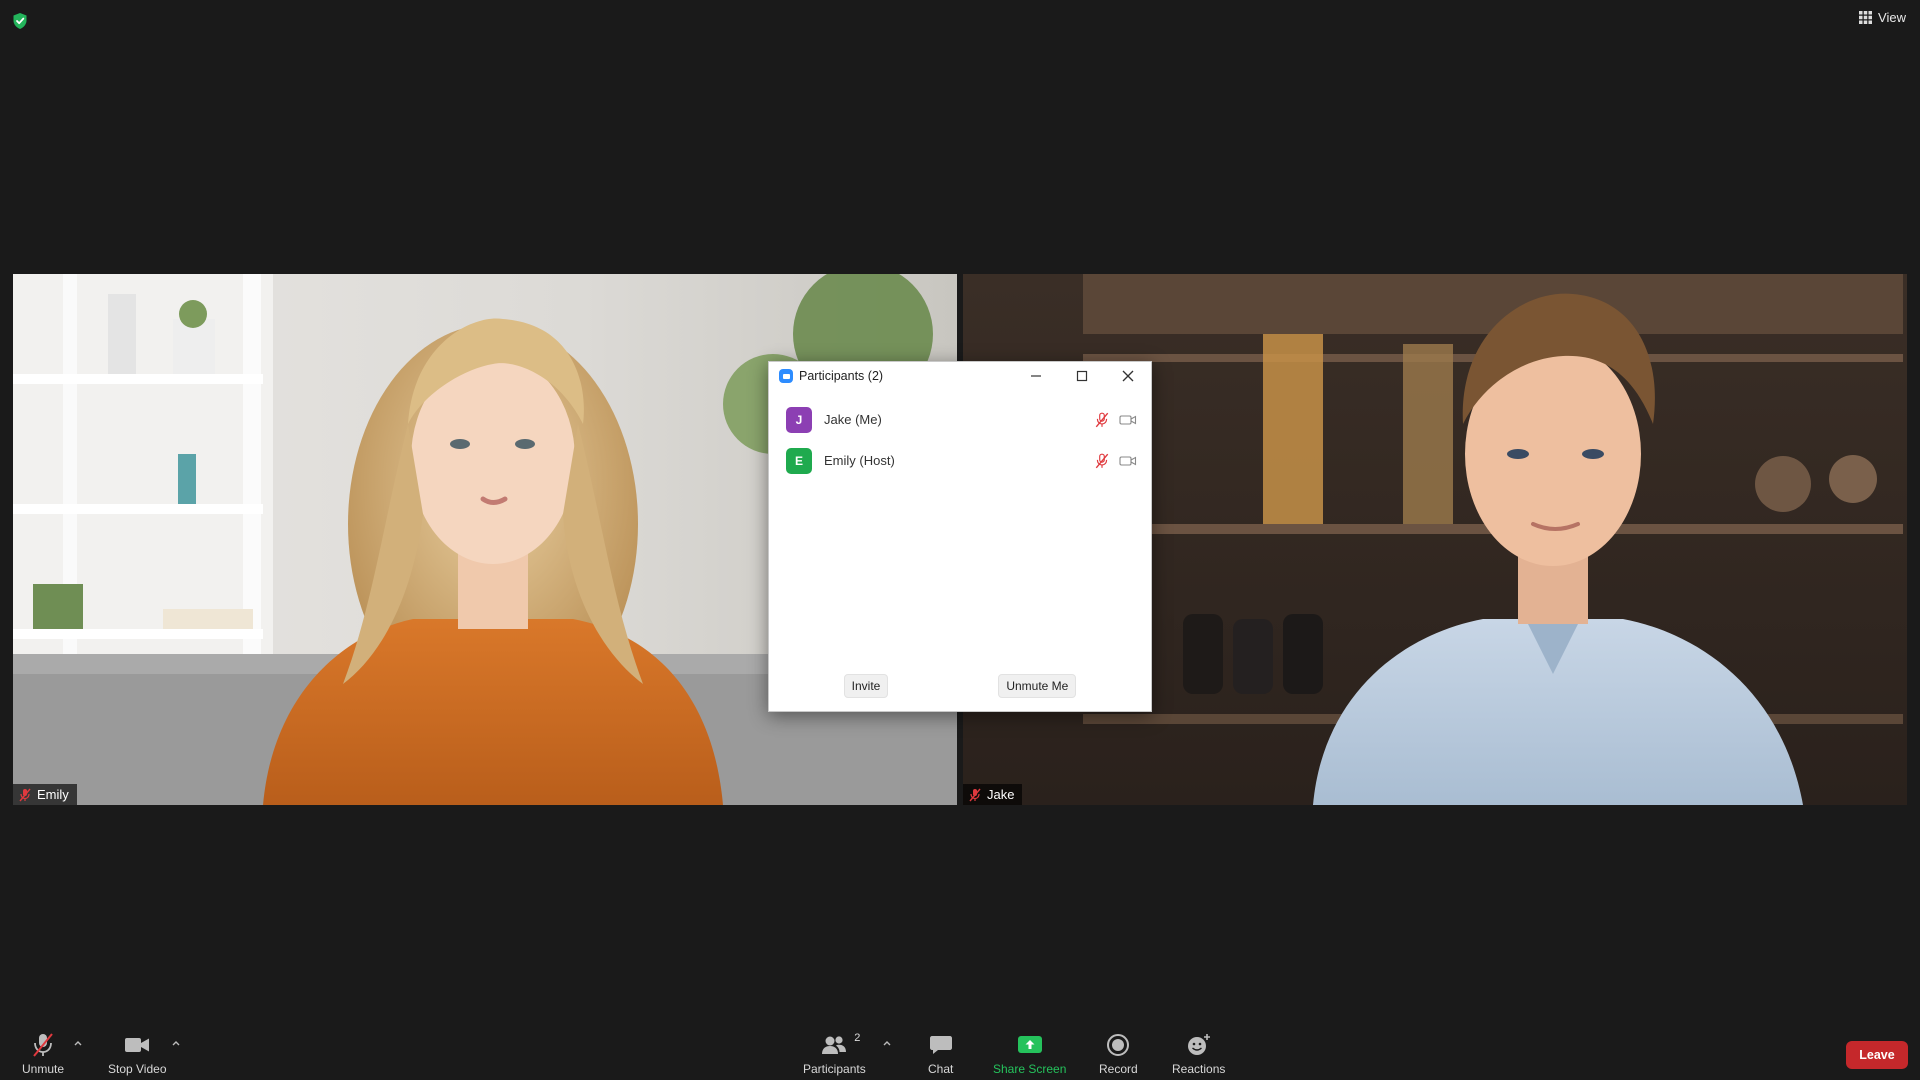 This screenshot has width=1920, height=1080. What do you see at coordinates (1118, 1045) in the screenshot?
I see `record-icon` at bounding box center [1118, 1045].